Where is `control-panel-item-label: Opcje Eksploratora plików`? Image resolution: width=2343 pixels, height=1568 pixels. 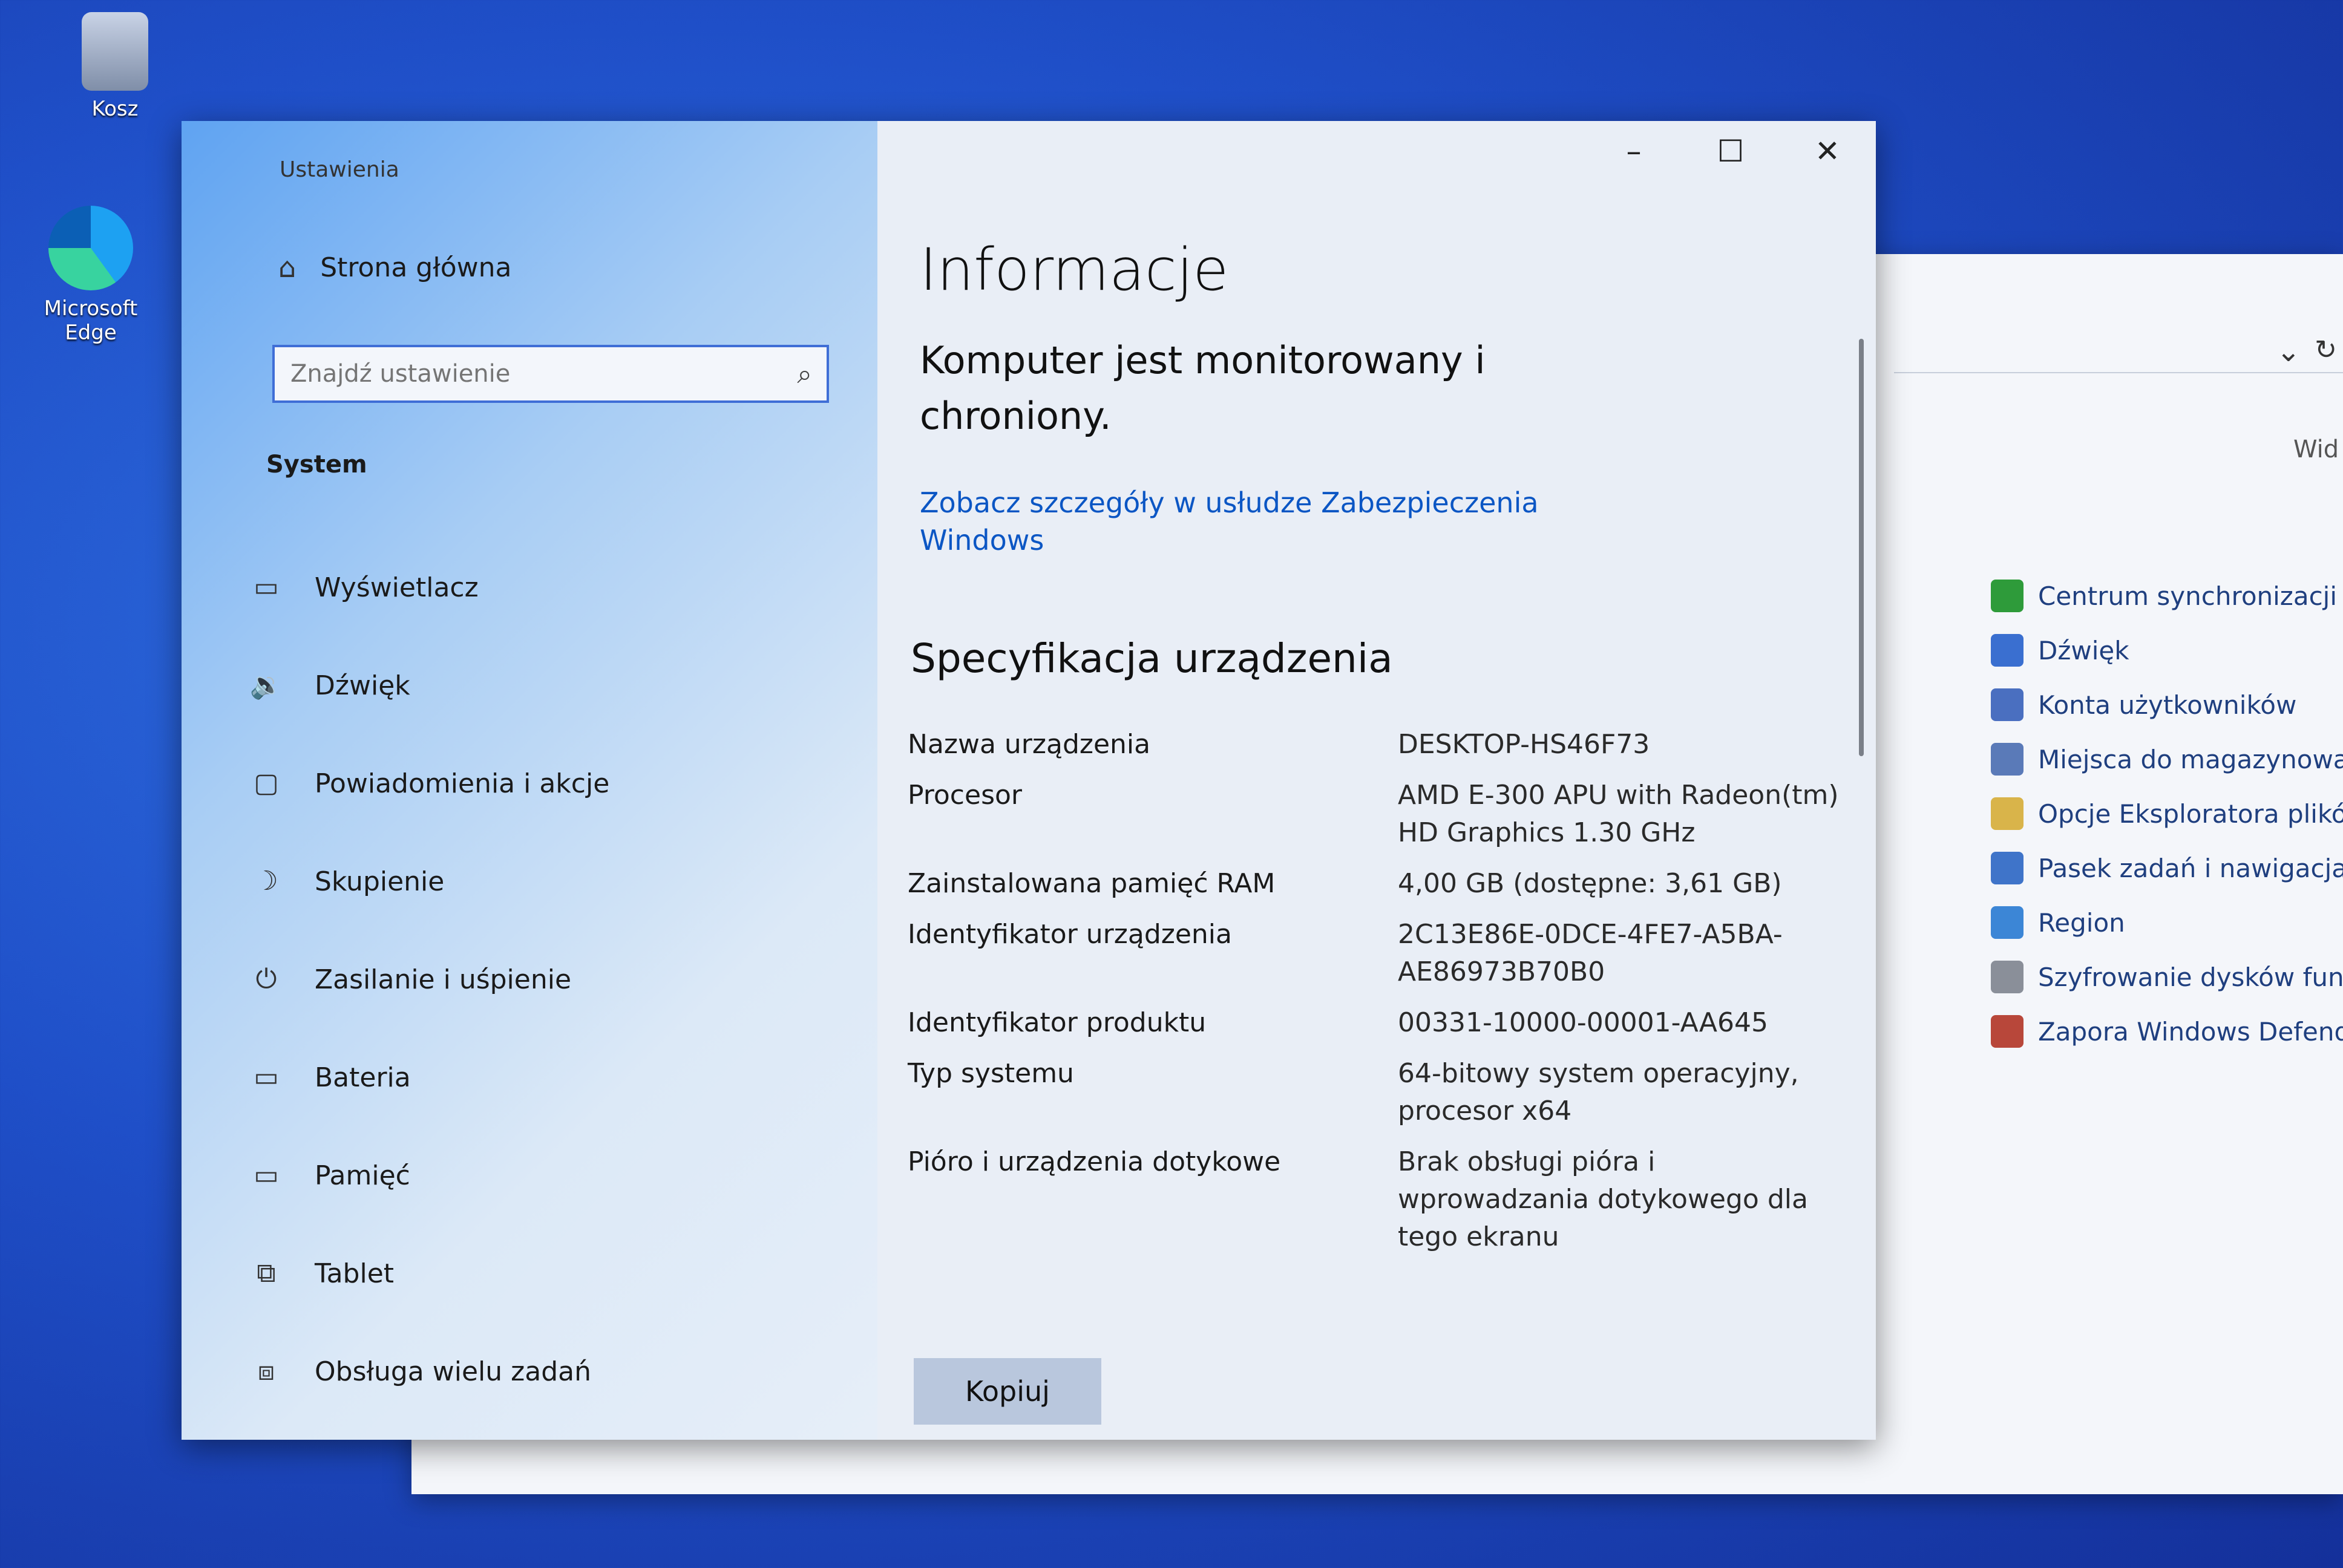 control-panel-item-label: Opcje Eksploratora plików is located at coordinates (2190, 814).